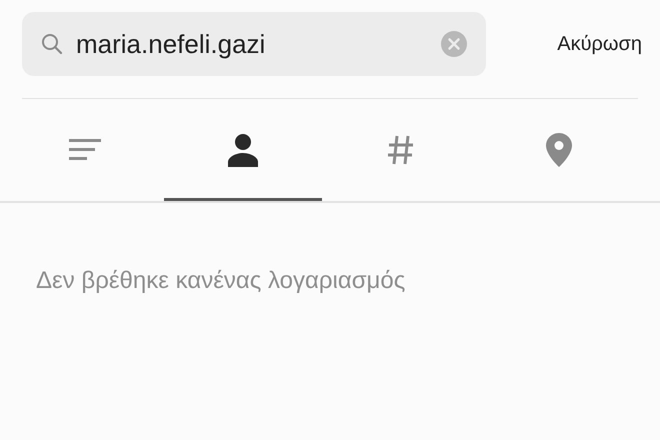  I want to click on search-field: maria.nefeli.gazi, so click(254, 44).